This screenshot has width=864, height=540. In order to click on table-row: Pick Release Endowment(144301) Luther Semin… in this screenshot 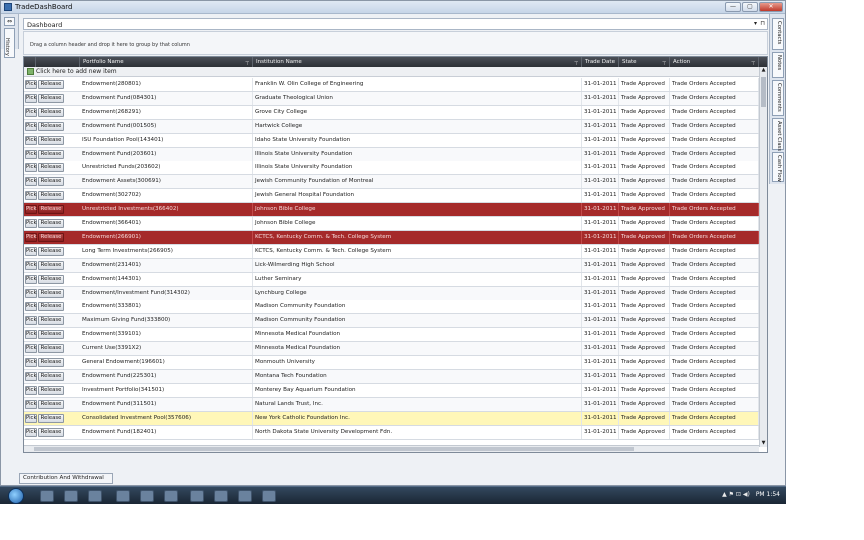, I will do `click(391, 279)`.